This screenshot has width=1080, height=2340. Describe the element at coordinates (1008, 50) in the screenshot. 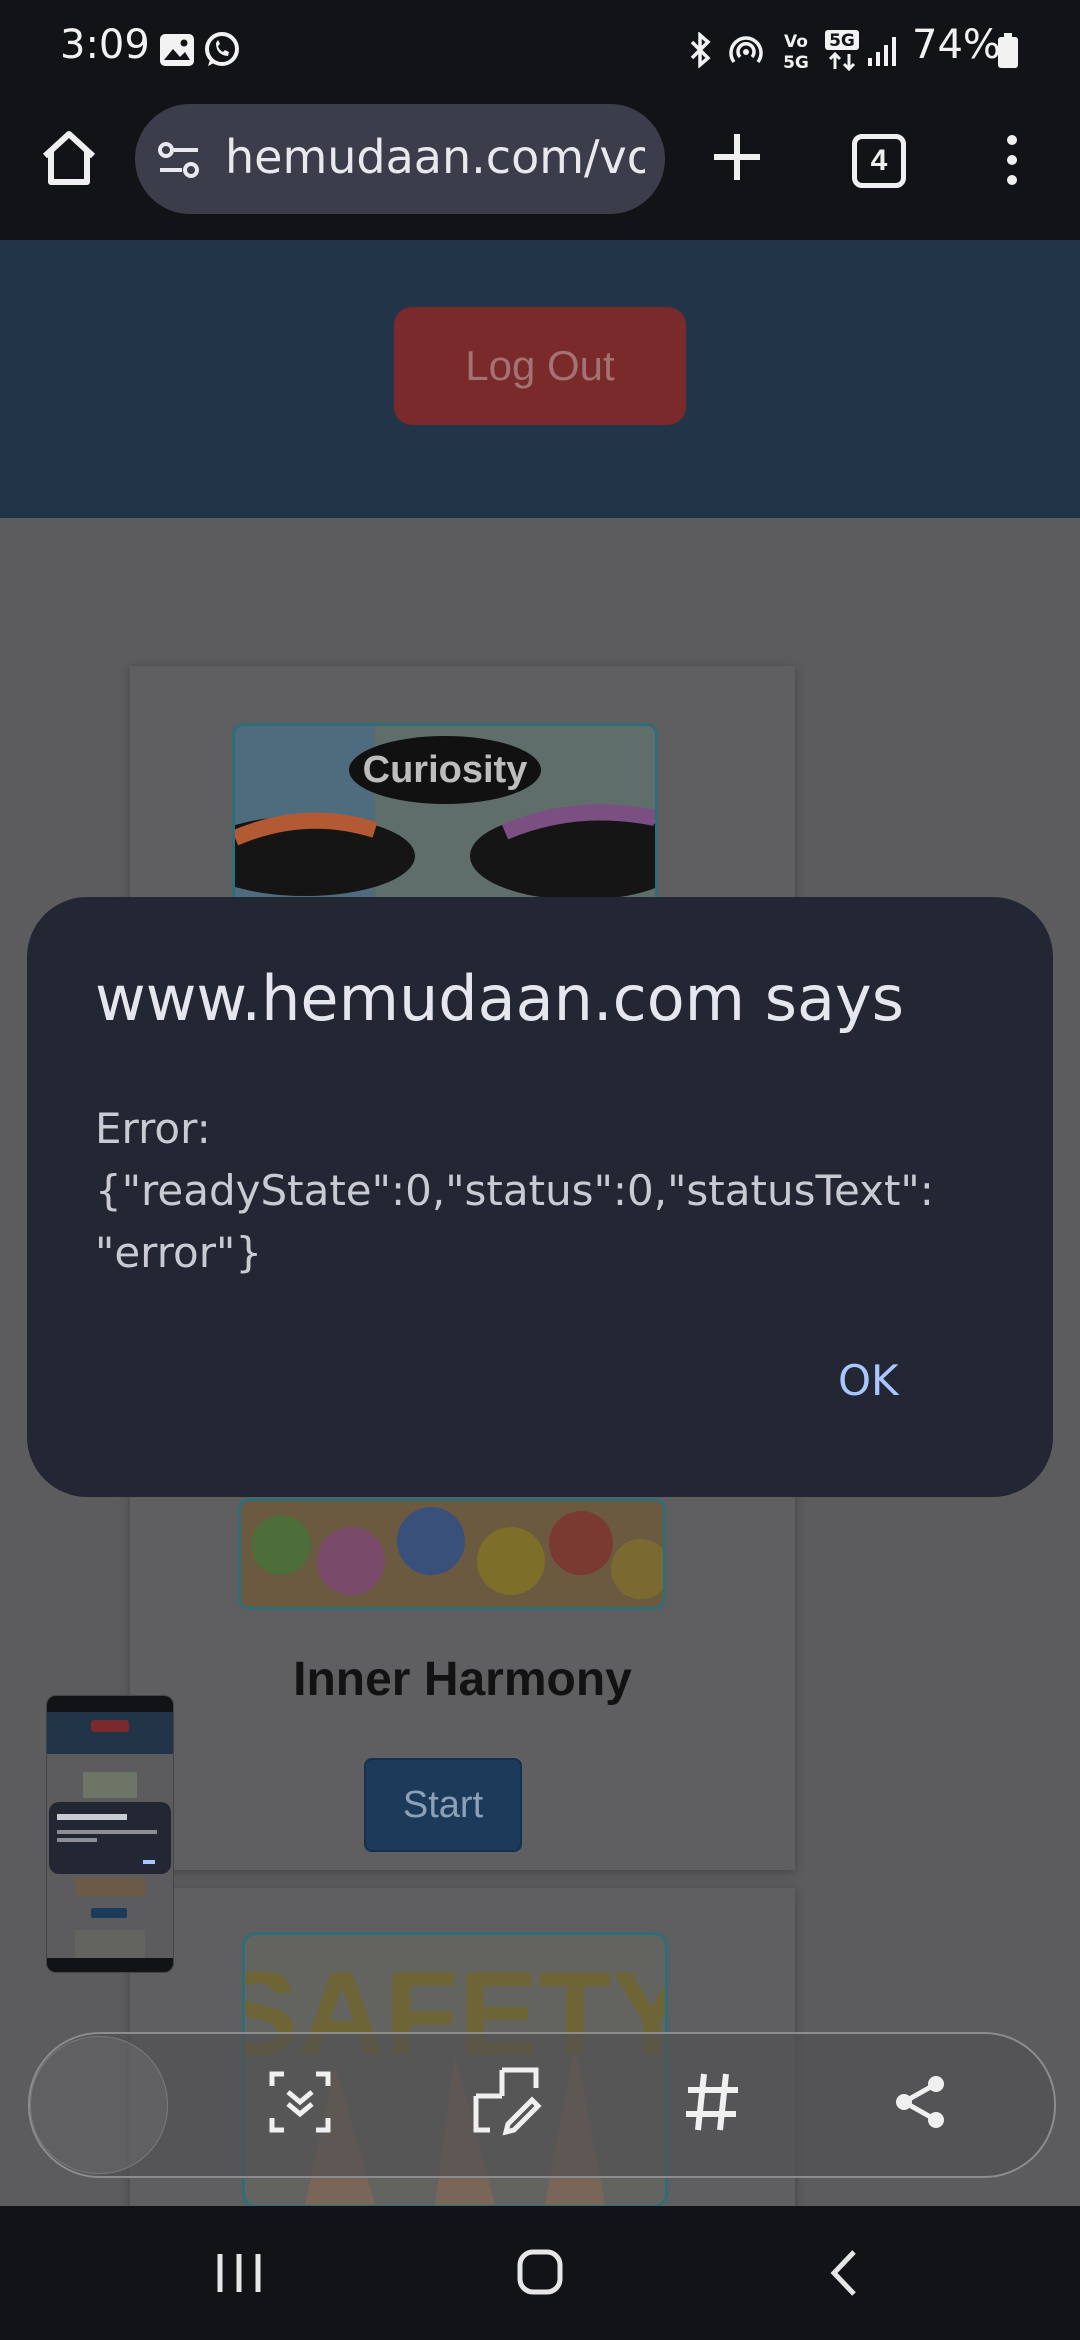

I see `battery-icon` at that location.